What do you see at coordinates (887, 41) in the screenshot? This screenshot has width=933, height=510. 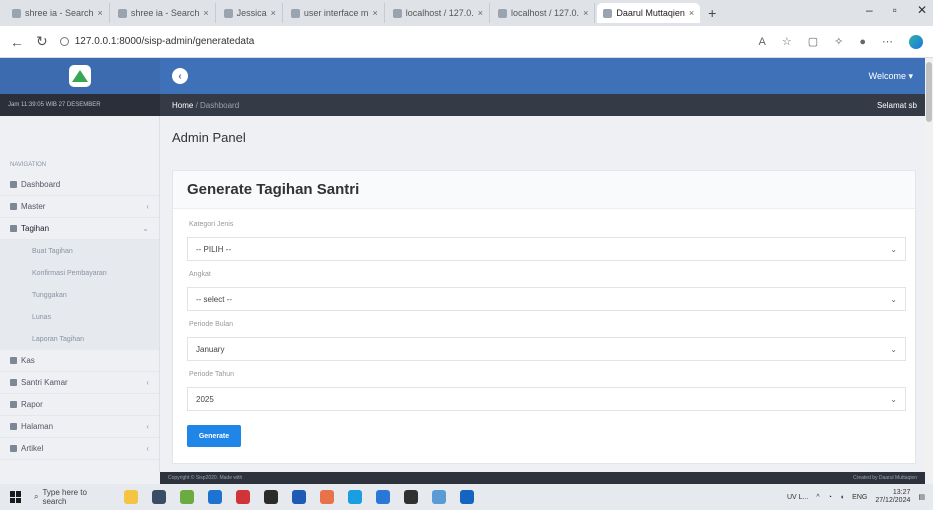 I see `more-icon: ⋯` at bounding box center [887, 41].